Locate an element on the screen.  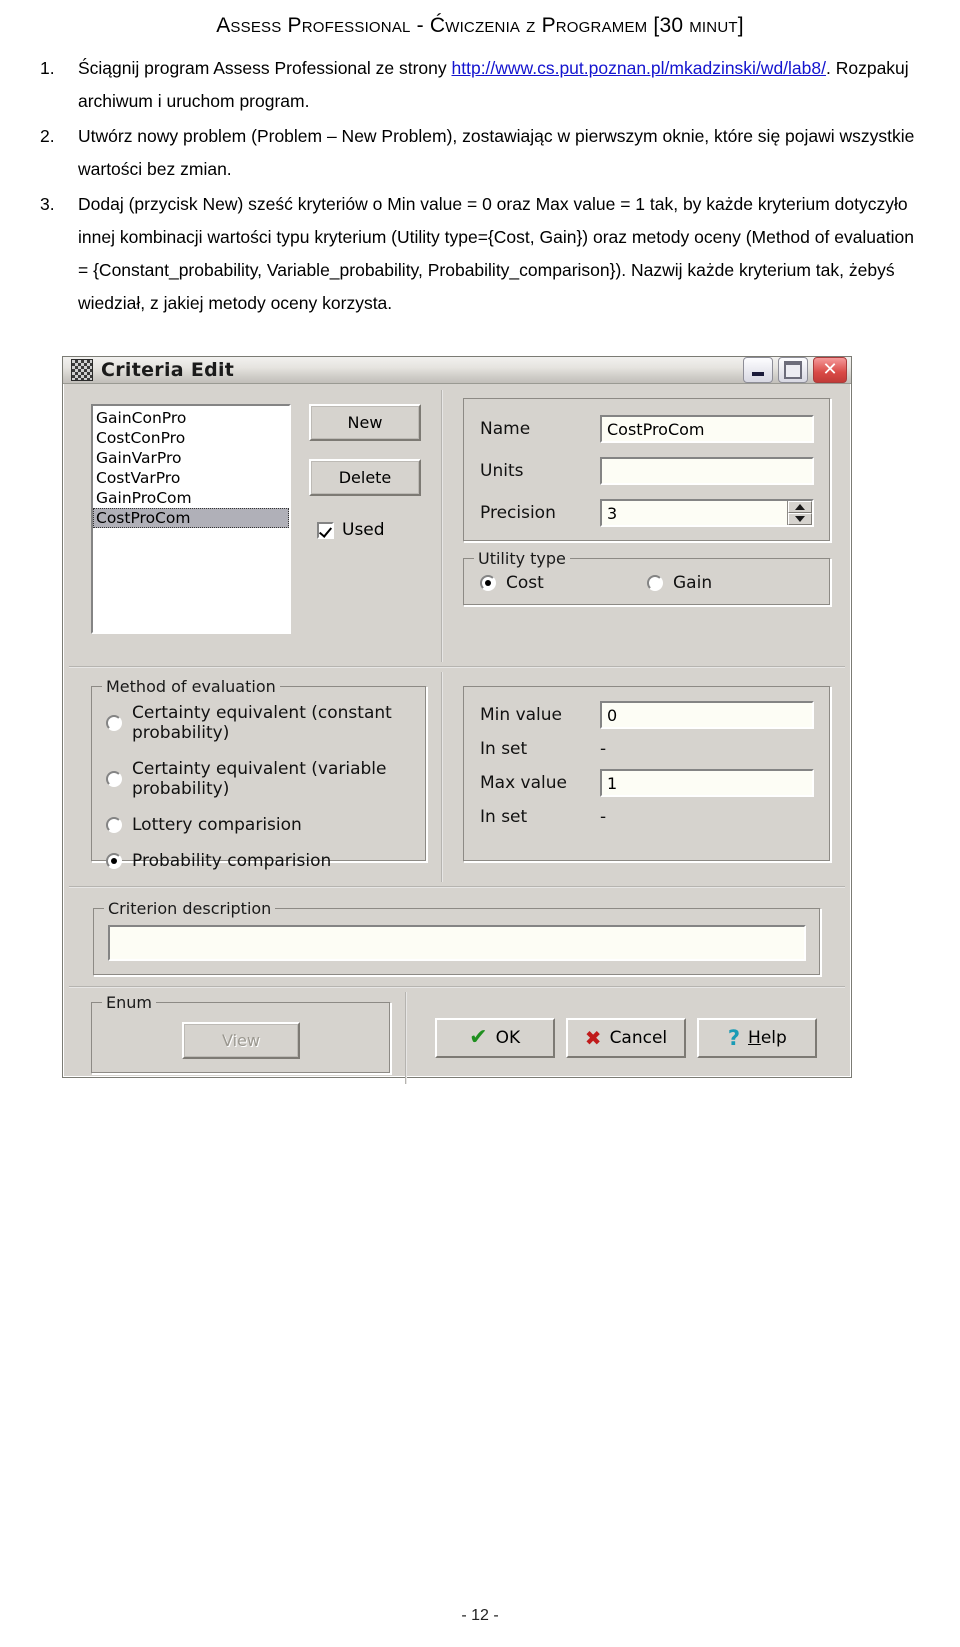
maximize-icon is located at coordinates (793, 370).